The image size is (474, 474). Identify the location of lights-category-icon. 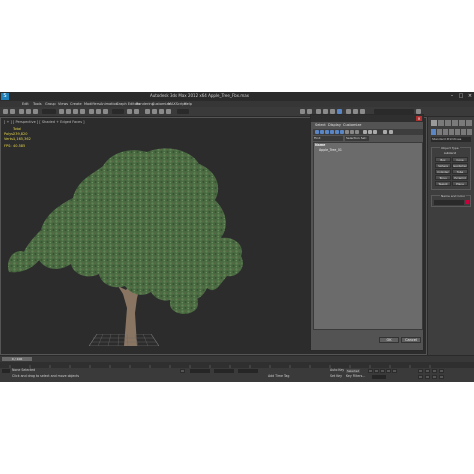
(445, 132).